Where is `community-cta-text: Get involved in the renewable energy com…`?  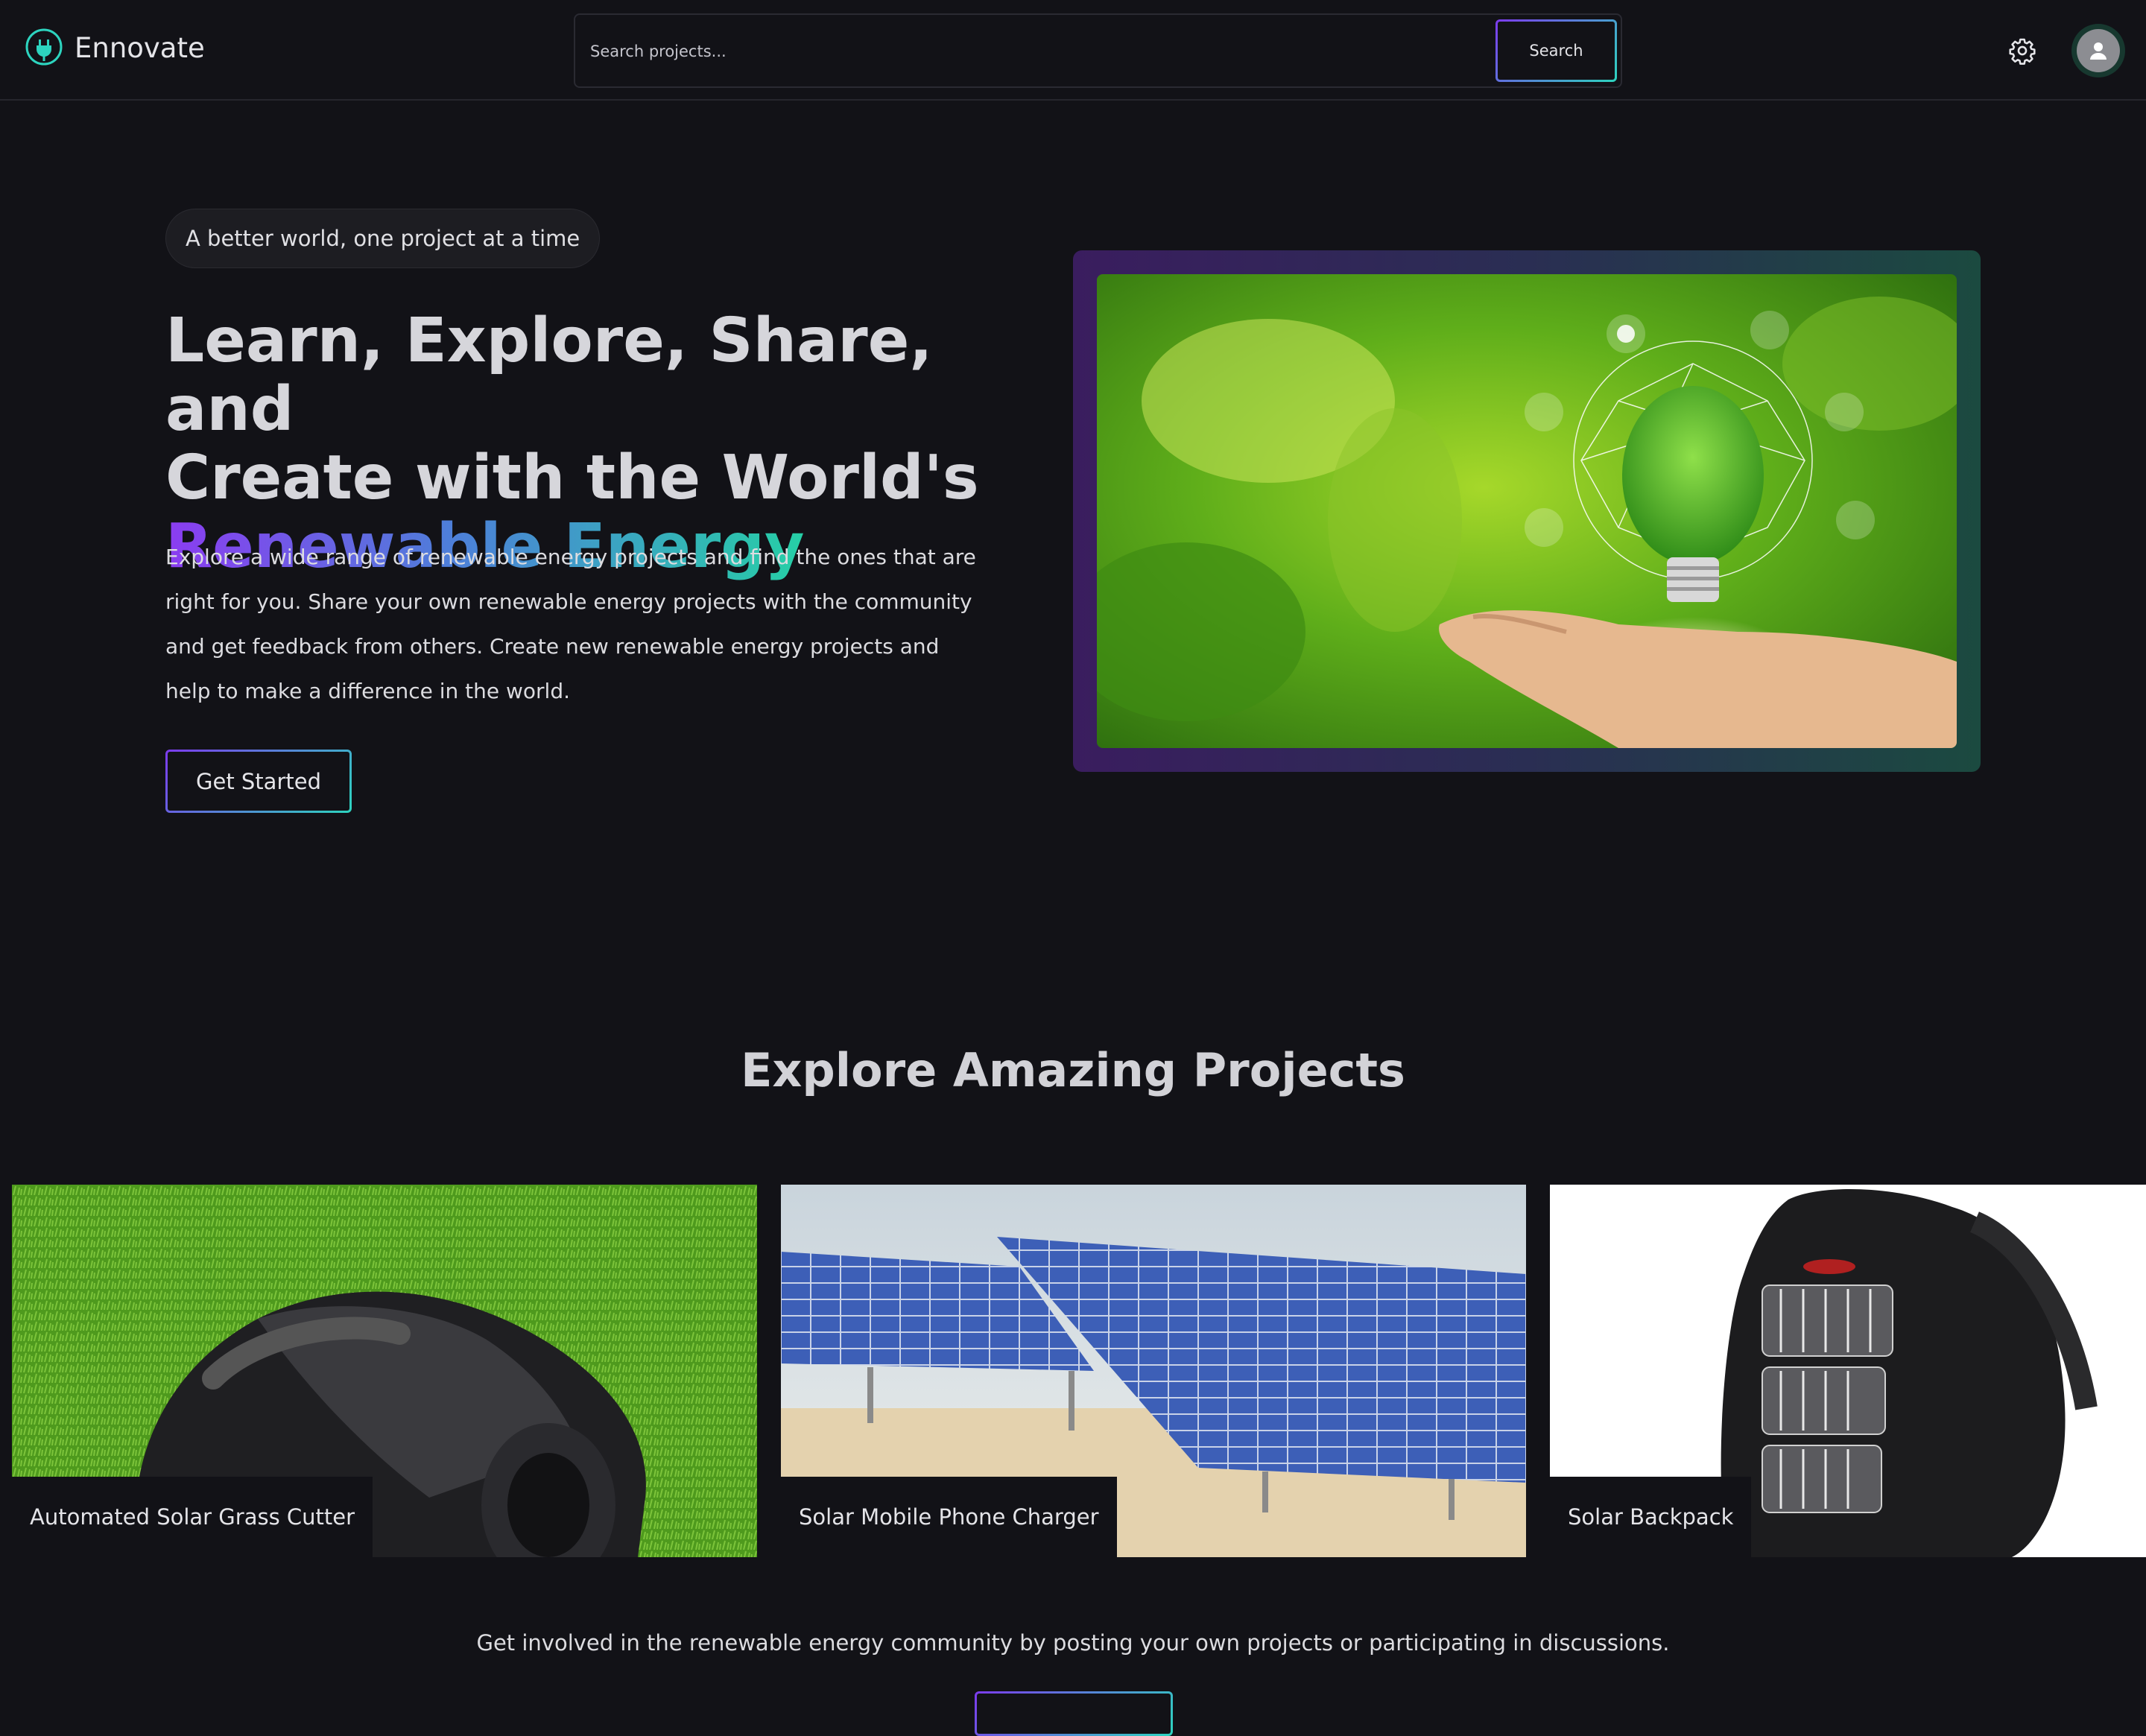
community-cta-text: Get involved in the renewable energy com… is located at coordinates (1073, 1643).